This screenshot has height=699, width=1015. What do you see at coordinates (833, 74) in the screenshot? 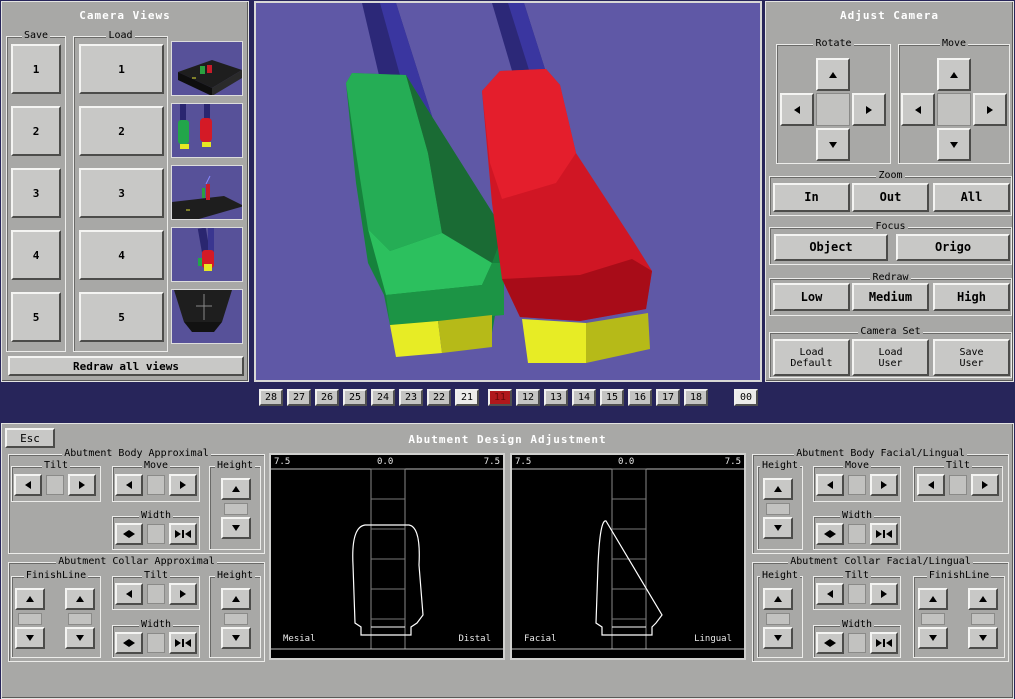
I see `rotate-up-button` at bounding box center [833, 74].